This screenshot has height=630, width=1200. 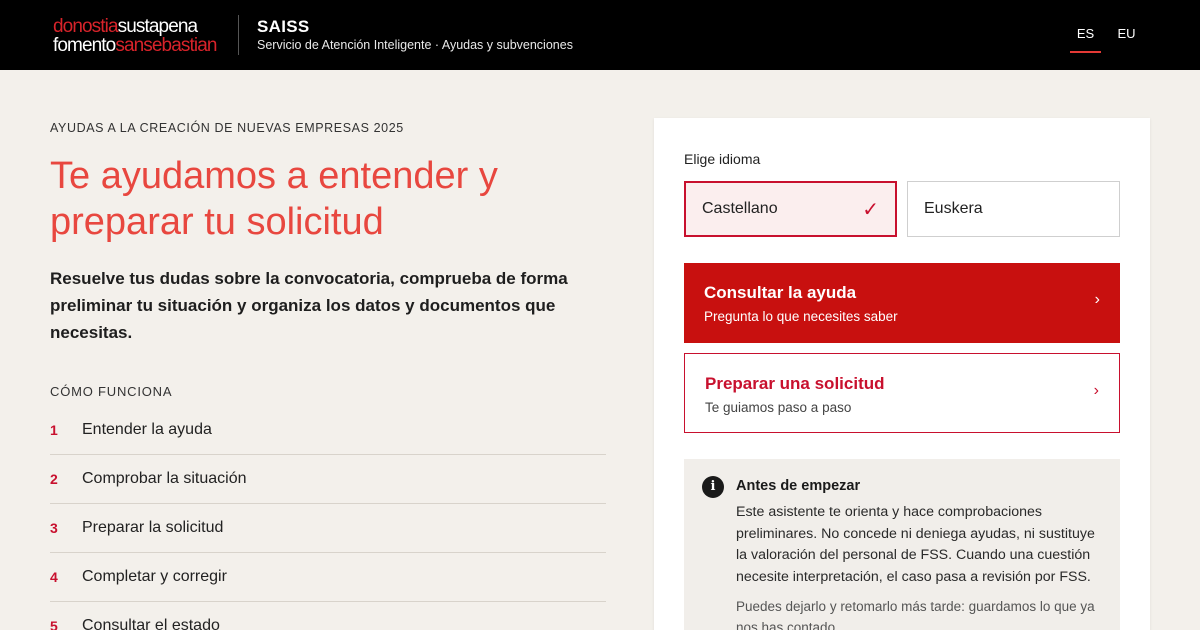 What do you see at coordinates (111, 391) in the screenshot?
I see `how-it-works-heading: CÓMO FUNCIONA` at bounding box center [111, 391].